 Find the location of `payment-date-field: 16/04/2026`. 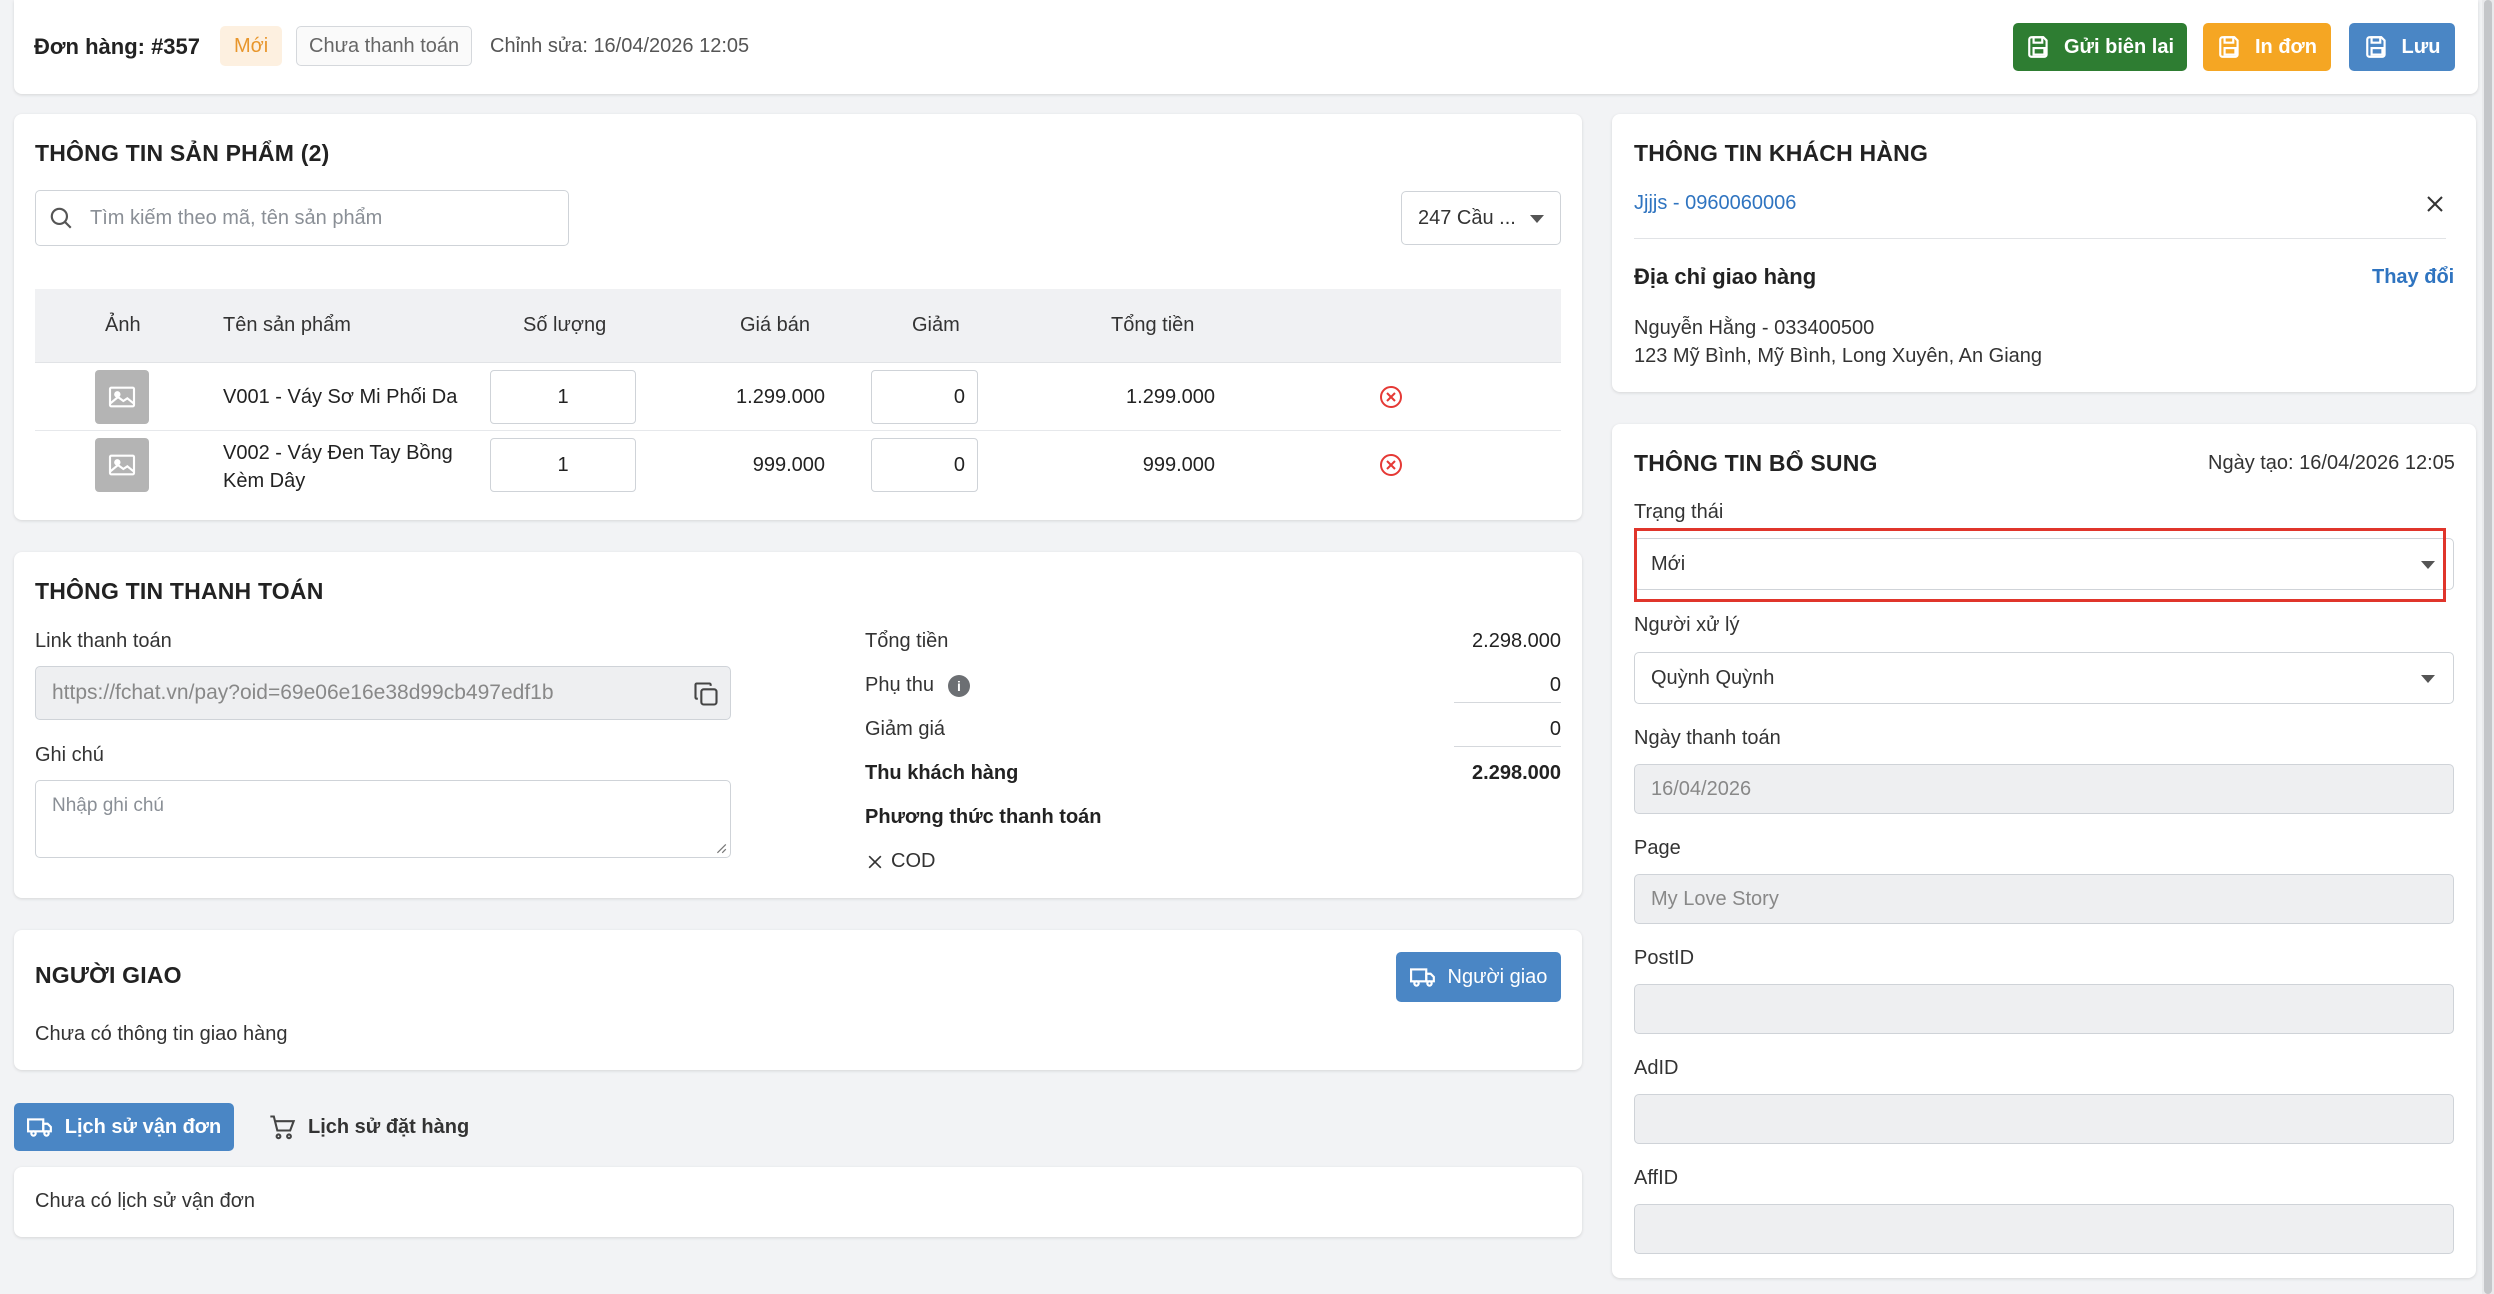

payment-date-field: 16/04/2026 is located at coordinates (2044, 789).